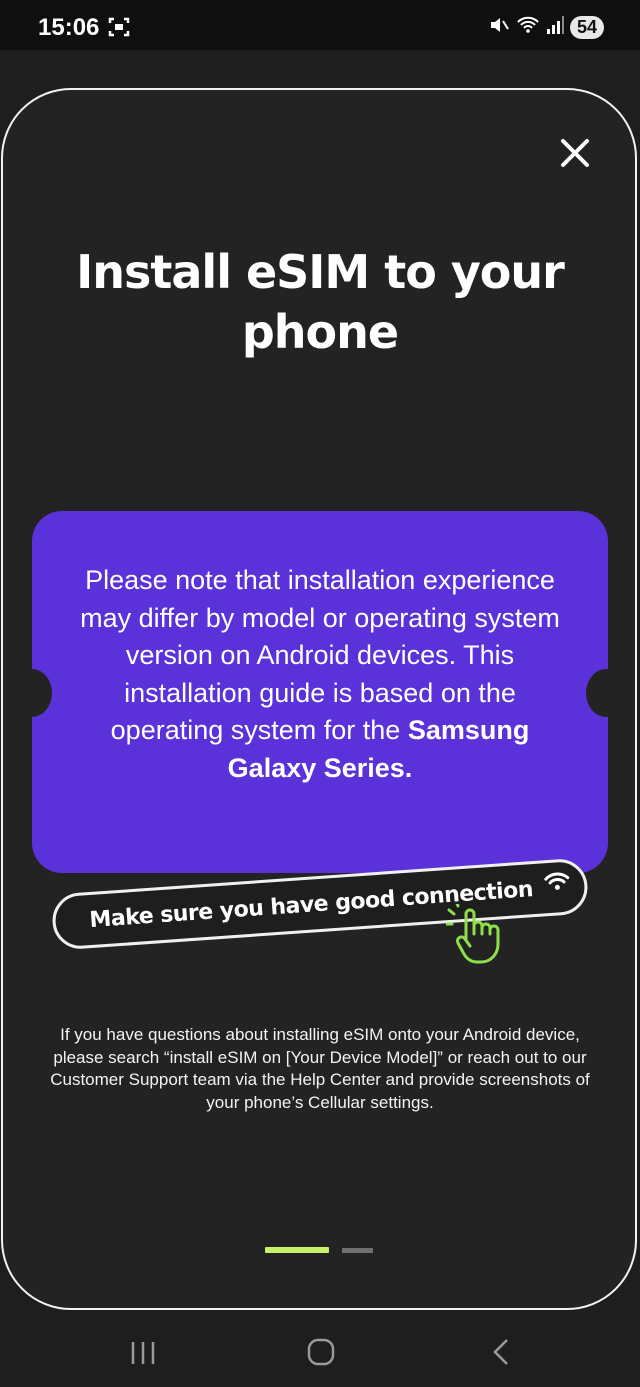  What do you see at coordinates (320, 25) in the screenshot?
I see `status-bar: 15:06 54` at bounding box center [320, 25].